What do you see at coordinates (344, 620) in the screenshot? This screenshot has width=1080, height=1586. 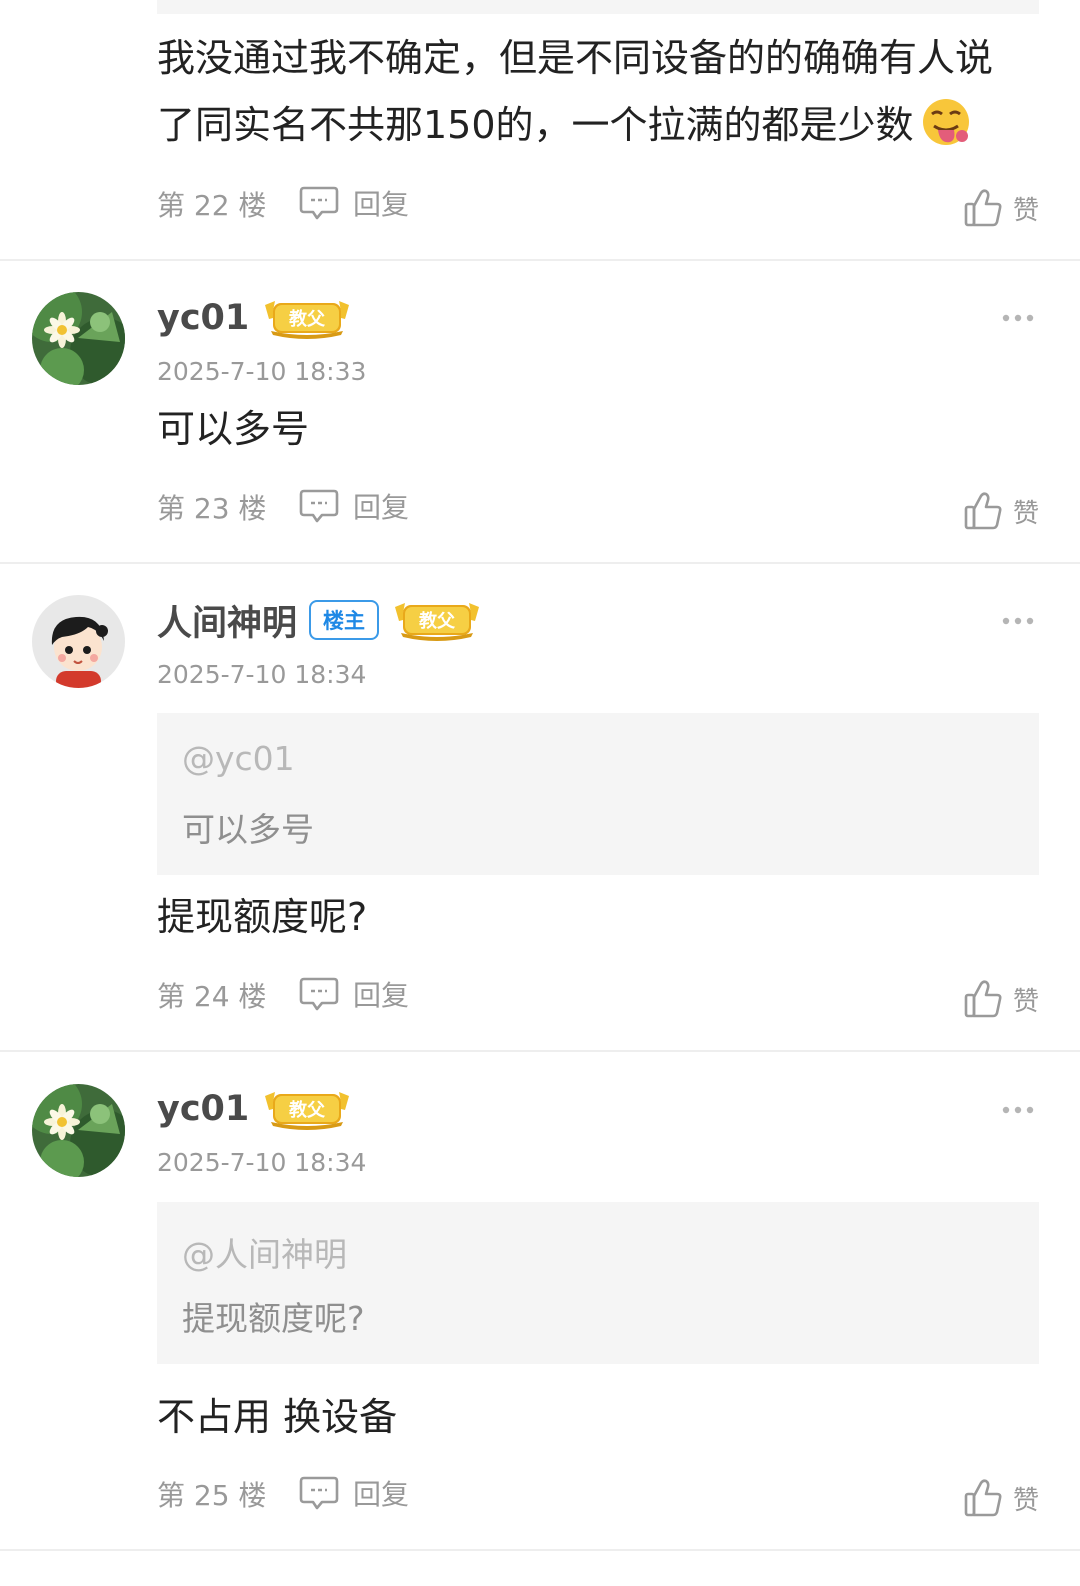 I see `owner-badge: 楼主` at bounding box center [344, 620].